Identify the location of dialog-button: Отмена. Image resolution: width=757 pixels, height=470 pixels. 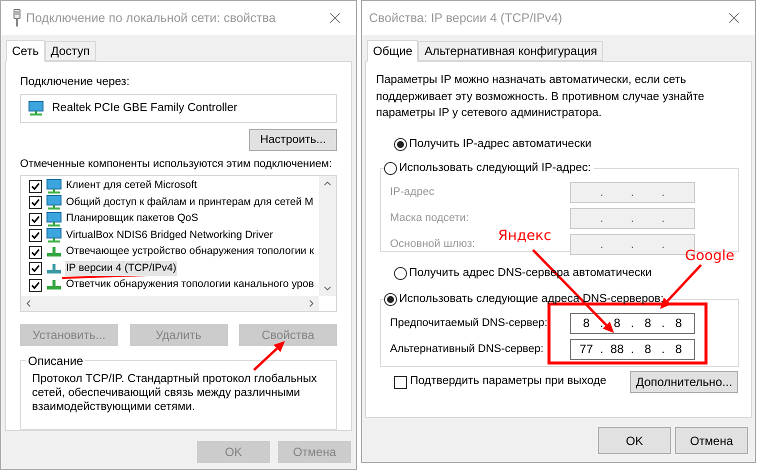
(711, 440).